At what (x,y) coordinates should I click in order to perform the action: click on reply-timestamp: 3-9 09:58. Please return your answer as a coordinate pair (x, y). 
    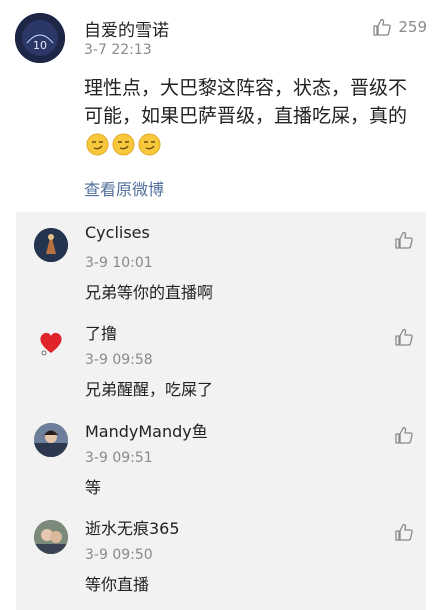
    Looking at the image, I should click on (119, 360).